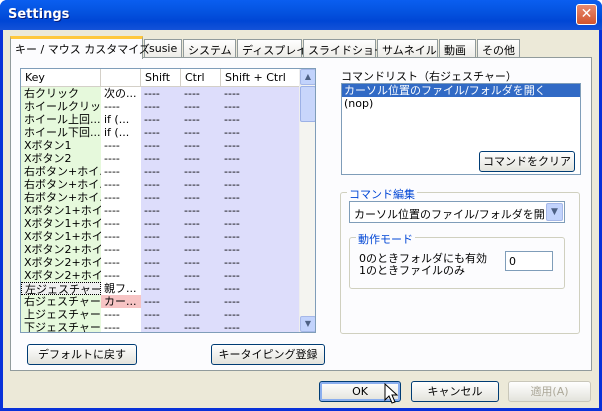  What do you see at coordinates (498, 48) in the screenshot?
I see `tab-other: その他` at bounding box center [498, 48].